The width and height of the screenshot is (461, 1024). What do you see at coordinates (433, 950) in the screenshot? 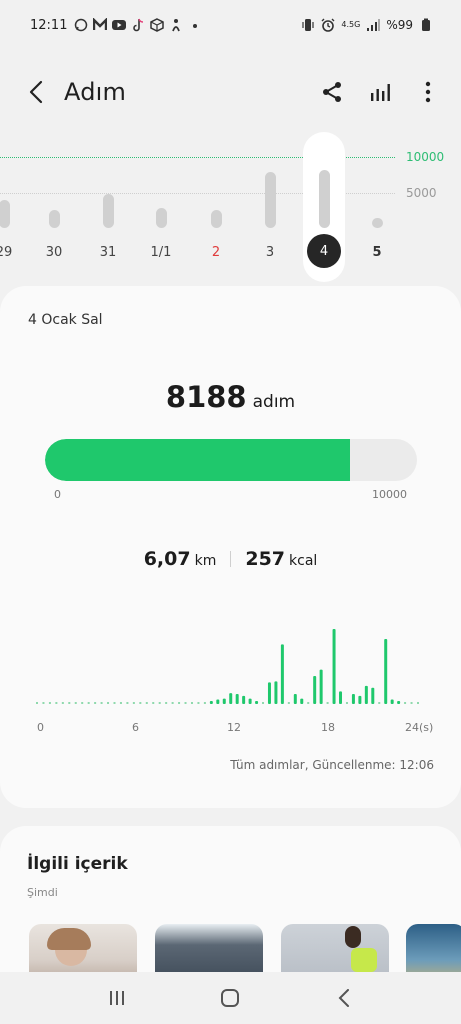
I see `outdoor-thumb` at bounding box center [433, 950].